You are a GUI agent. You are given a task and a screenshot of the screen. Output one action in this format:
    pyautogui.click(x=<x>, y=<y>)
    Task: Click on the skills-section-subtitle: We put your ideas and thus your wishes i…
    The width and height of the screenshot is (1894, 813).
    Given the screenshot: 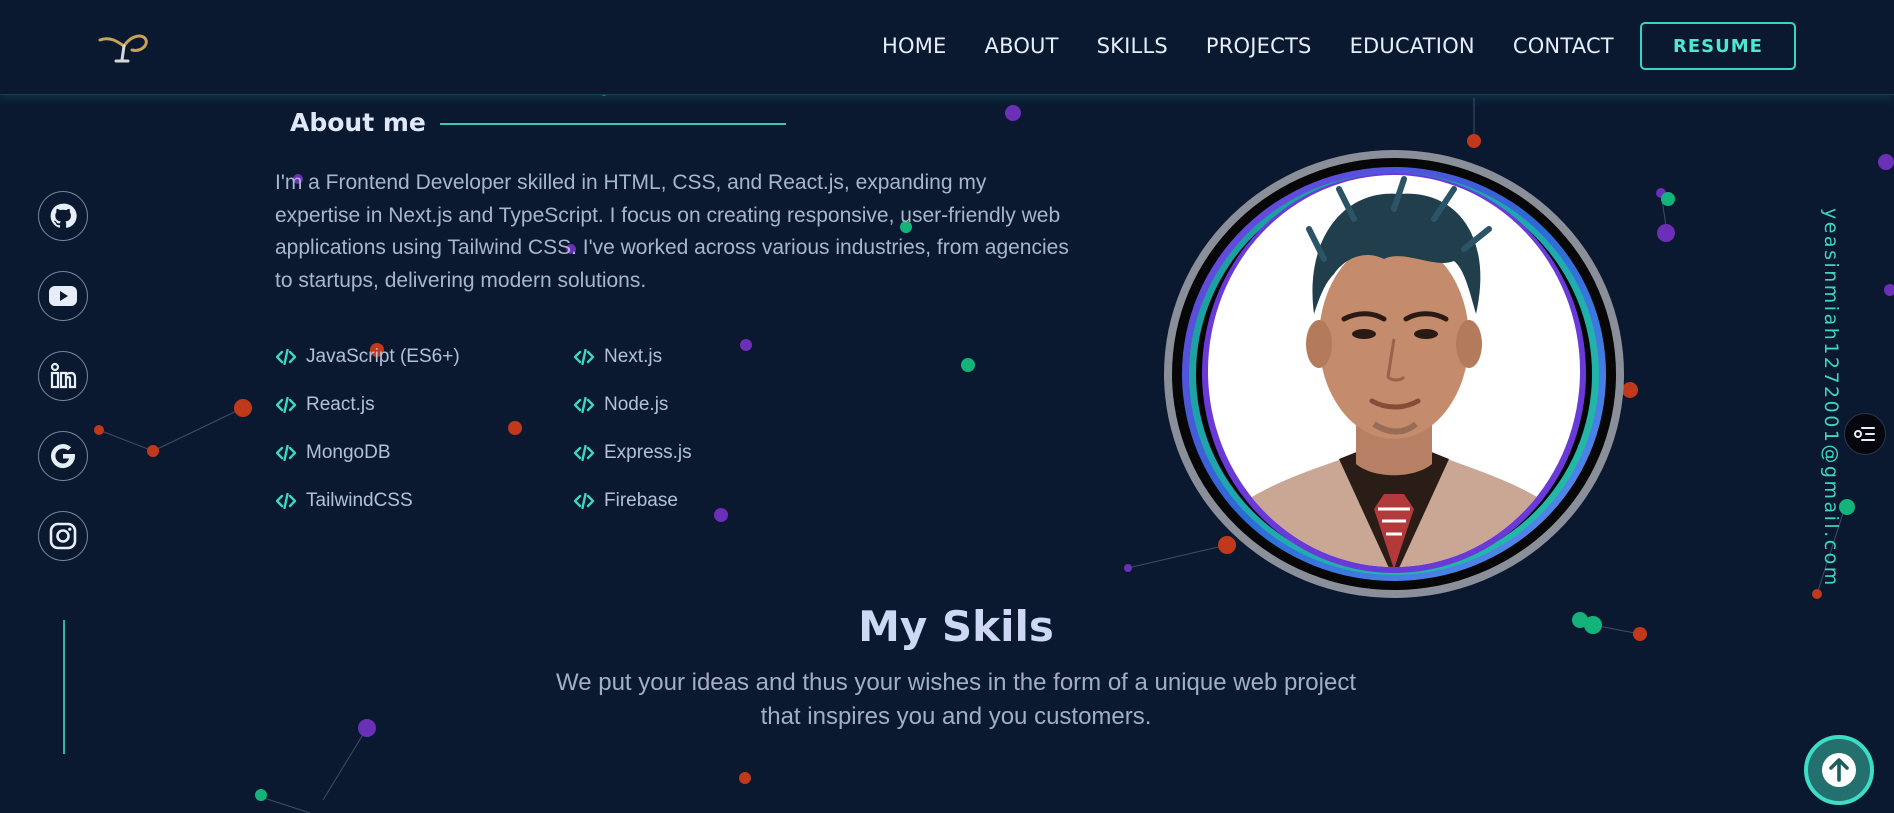 What is the action you would take?
    pyautogui.click(x=955, y=699)
    